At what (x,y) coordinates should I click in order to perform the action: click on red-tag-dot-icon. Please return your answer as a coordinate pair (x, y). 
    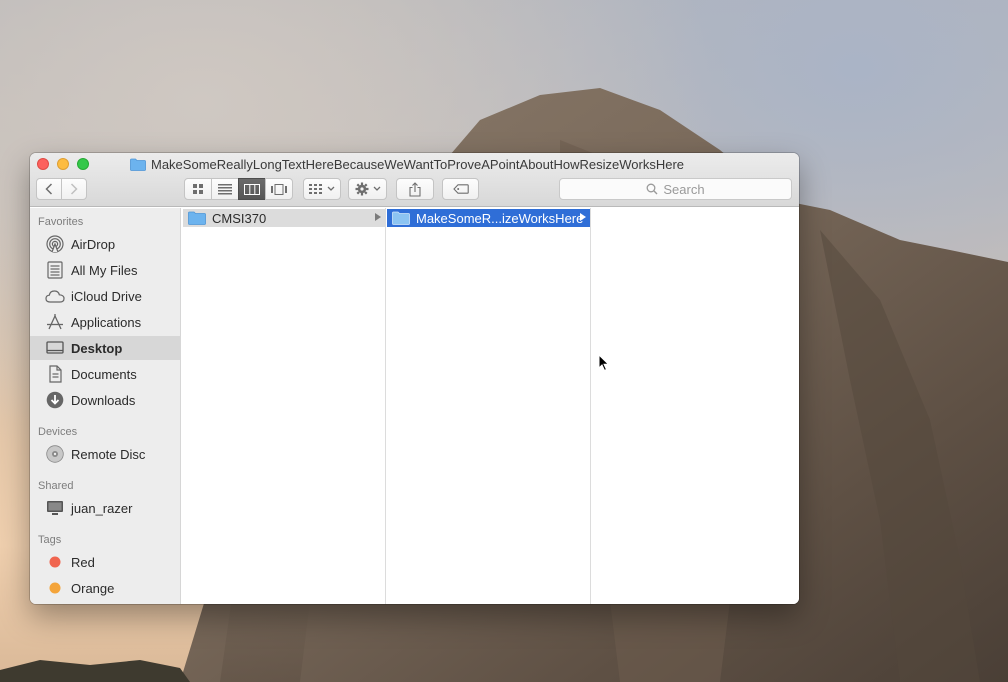
    Looking at the image, I should click on (55, 562).